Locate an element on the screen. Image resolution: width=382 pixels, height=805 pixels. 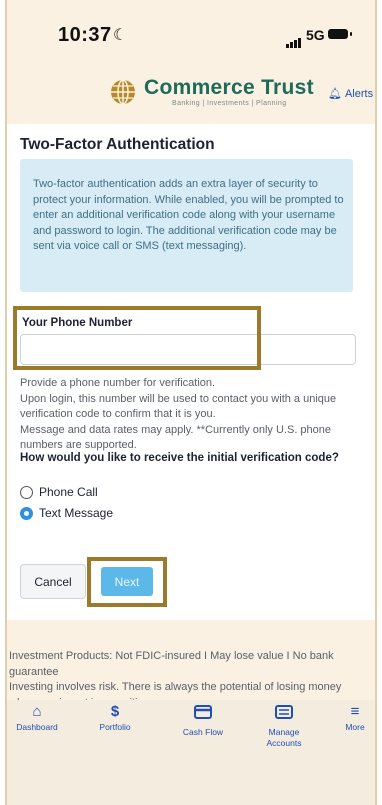
nav-cash-flow: Cash Flow is located at coordinates (203, 720).